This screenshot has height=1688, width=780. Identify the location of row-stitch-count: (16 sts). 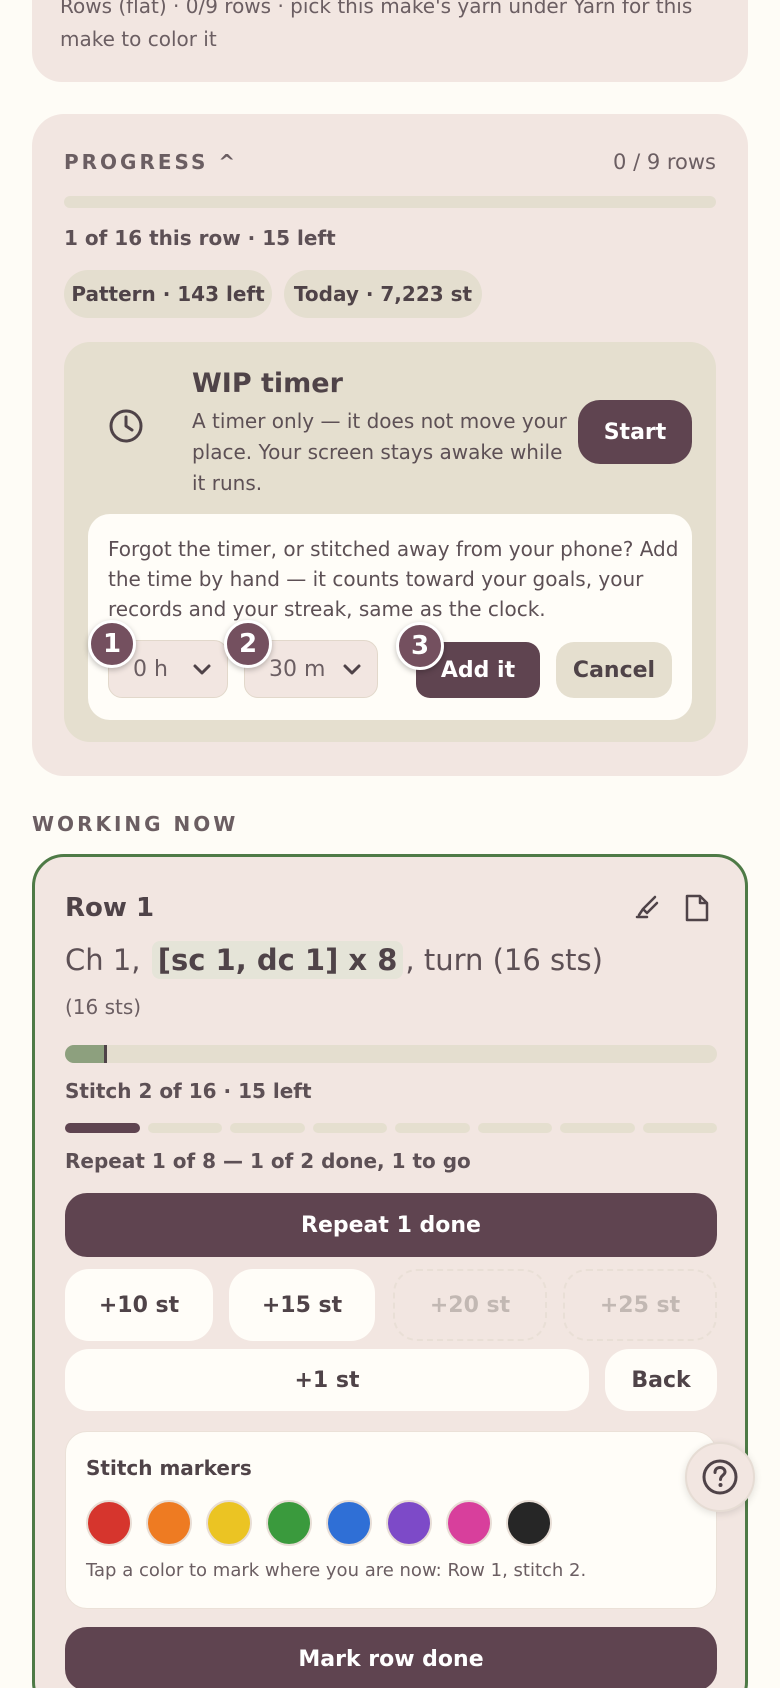
(103, 1007).